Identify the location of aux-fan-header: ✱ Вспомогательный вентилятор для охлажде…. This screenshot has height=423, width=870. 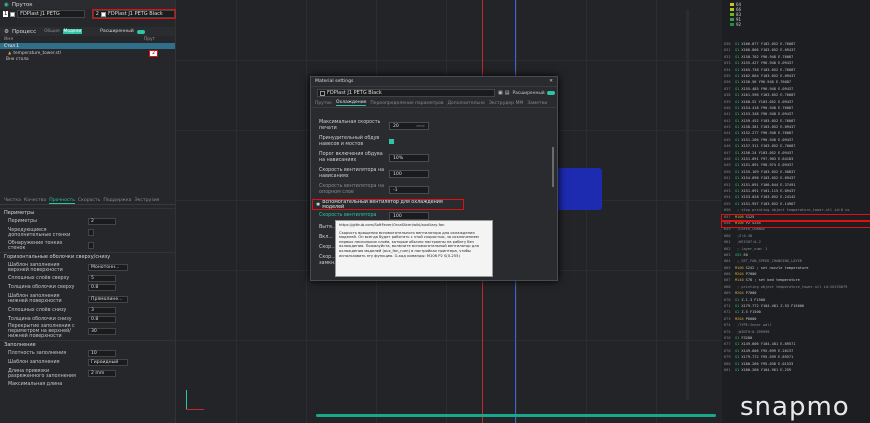
(388, 204).